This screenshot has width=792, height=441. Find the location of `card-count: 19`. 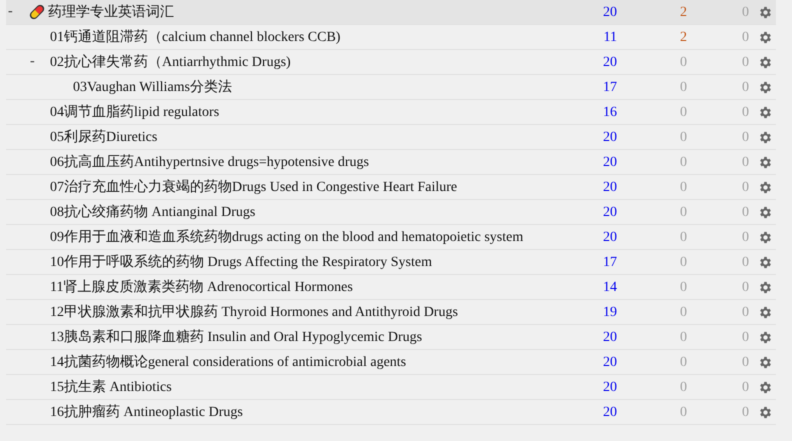

card-count: 19 is located at coordinates (609, 313).